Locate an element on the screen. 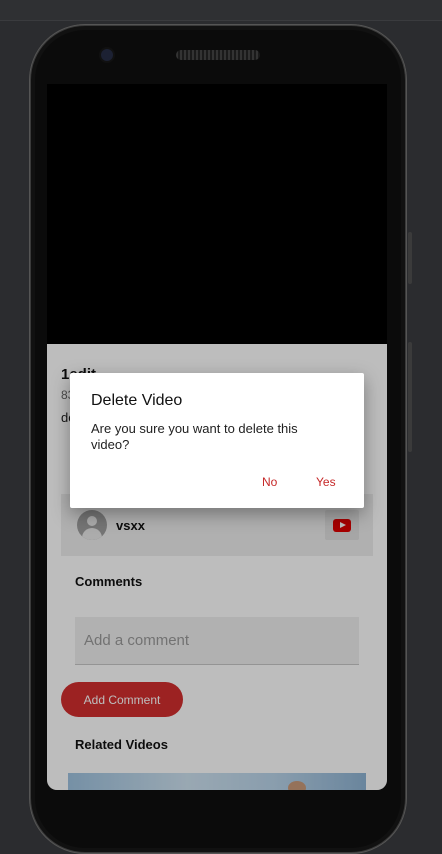 Image resolution: width=442 pixels, height=854 pixels. front-camera-icon is located at coordinates (107, 55).